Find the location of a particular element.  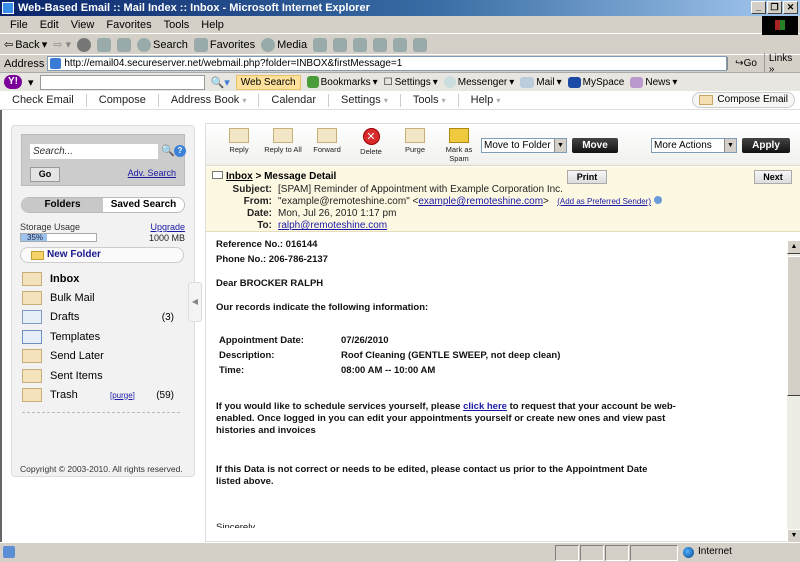

print-button: Print is located at coordinates (587, 177).